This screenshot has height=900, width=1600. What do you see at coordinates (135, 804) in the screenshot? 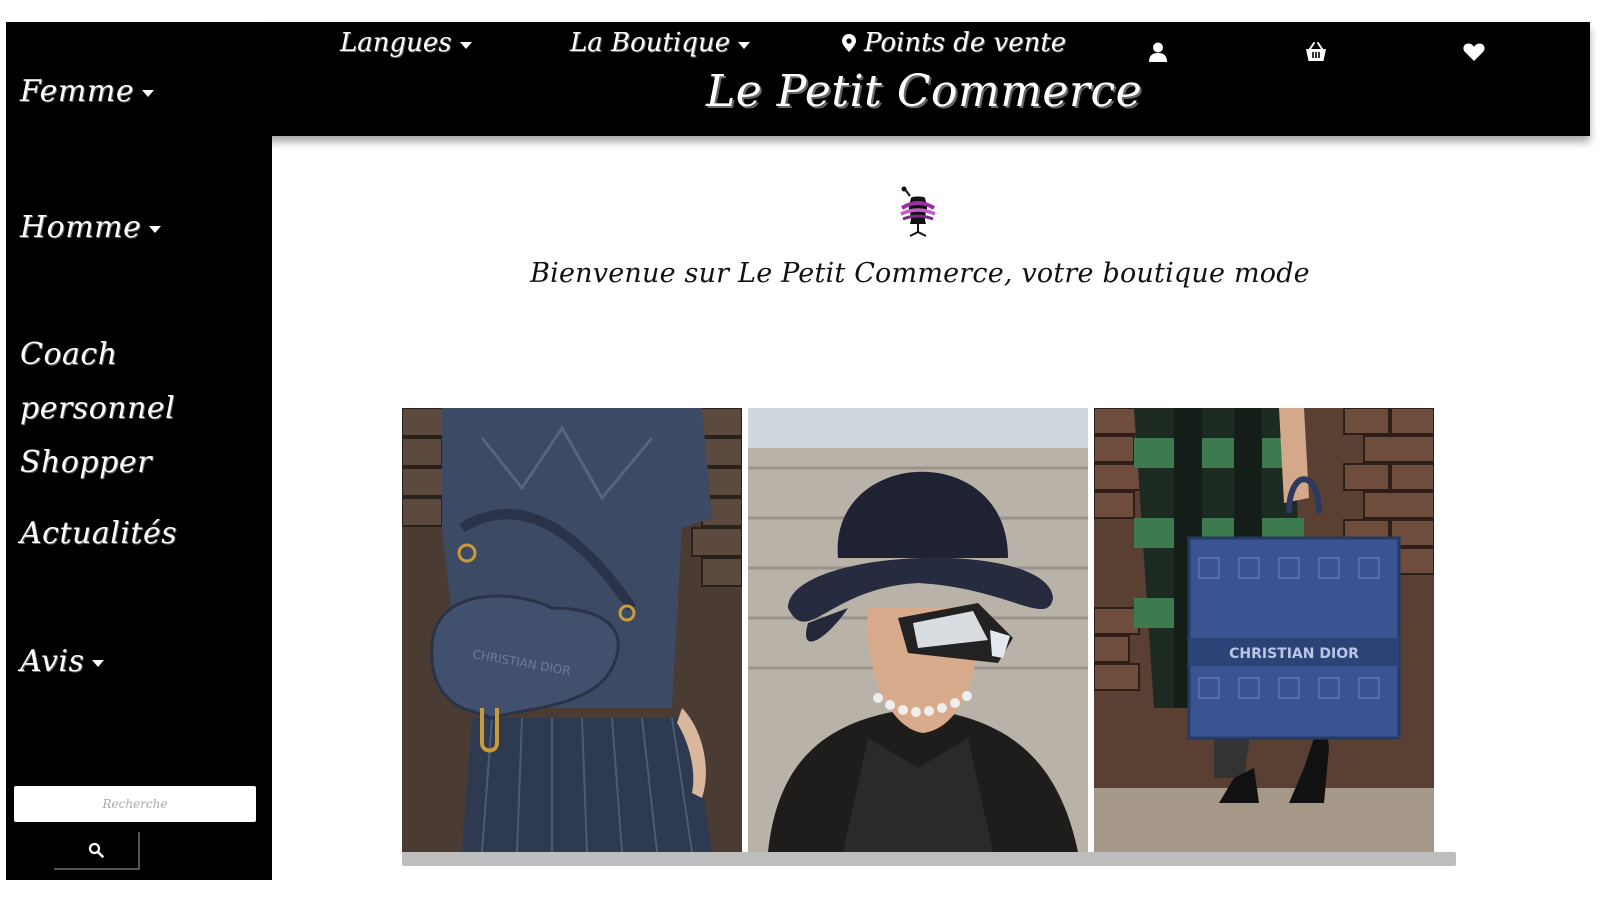
I see `search-input` at bounding box center [135, 804].